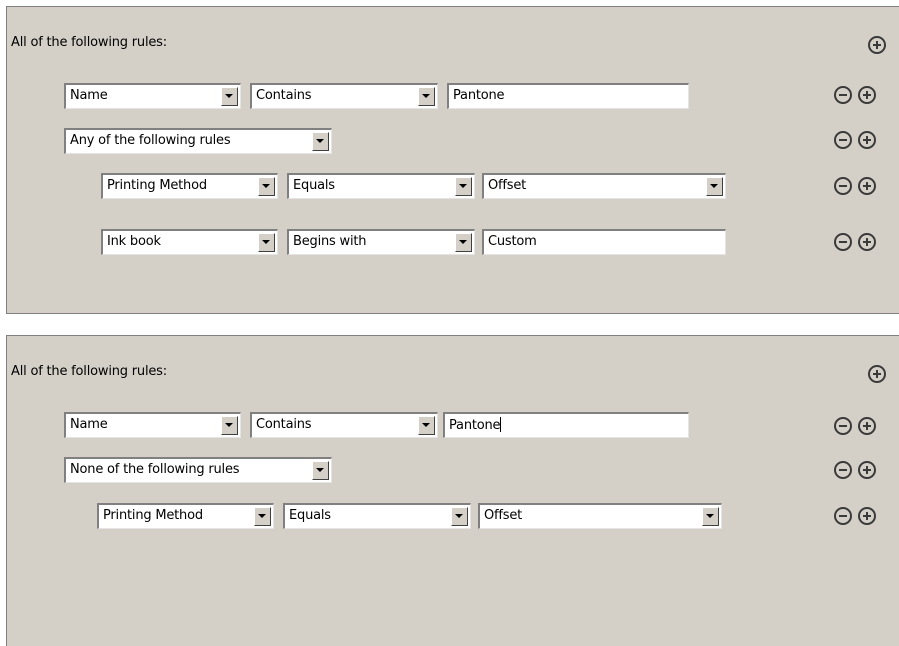 The width and height of the screenshot is (899, 646). I want to click on group-mode-select: Any of the following rules, so click(198, 141).